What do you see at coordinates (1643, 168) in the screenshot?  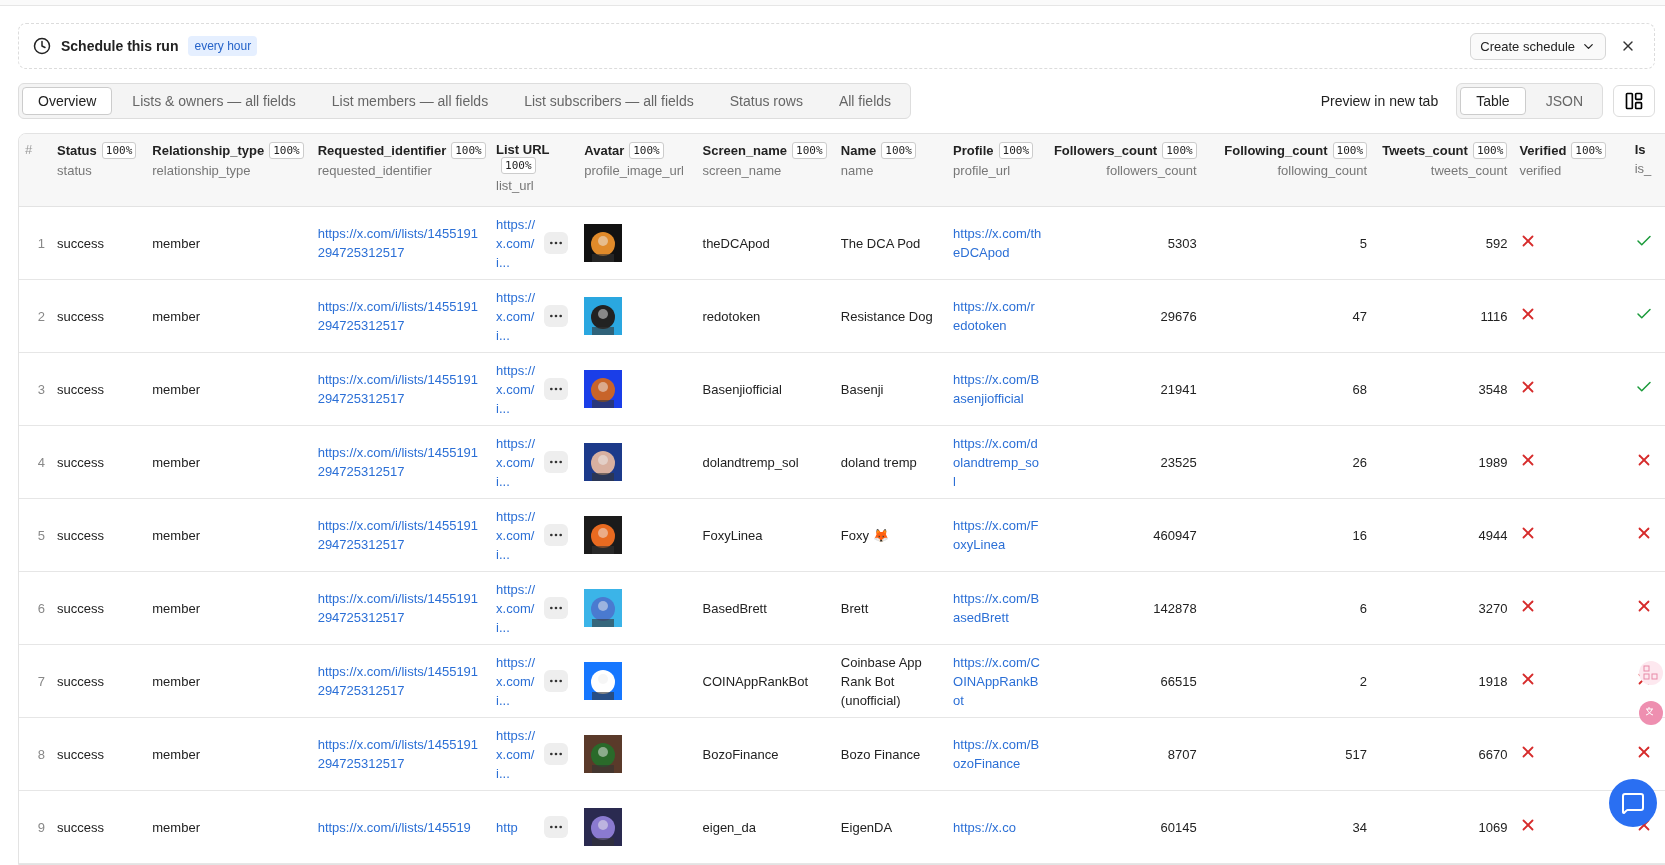 I see `field-name: is_` at bounding box center [1643, 168].